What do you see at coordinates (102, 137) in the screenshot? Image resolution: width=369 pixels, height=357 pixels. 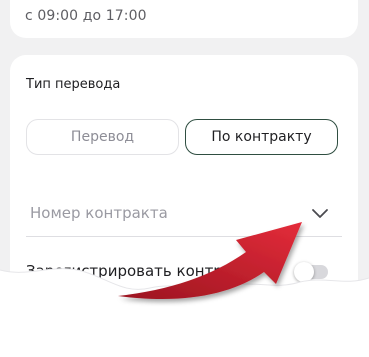 I see `transfer-option-button: Перевод` at bounding box center [102, 137].